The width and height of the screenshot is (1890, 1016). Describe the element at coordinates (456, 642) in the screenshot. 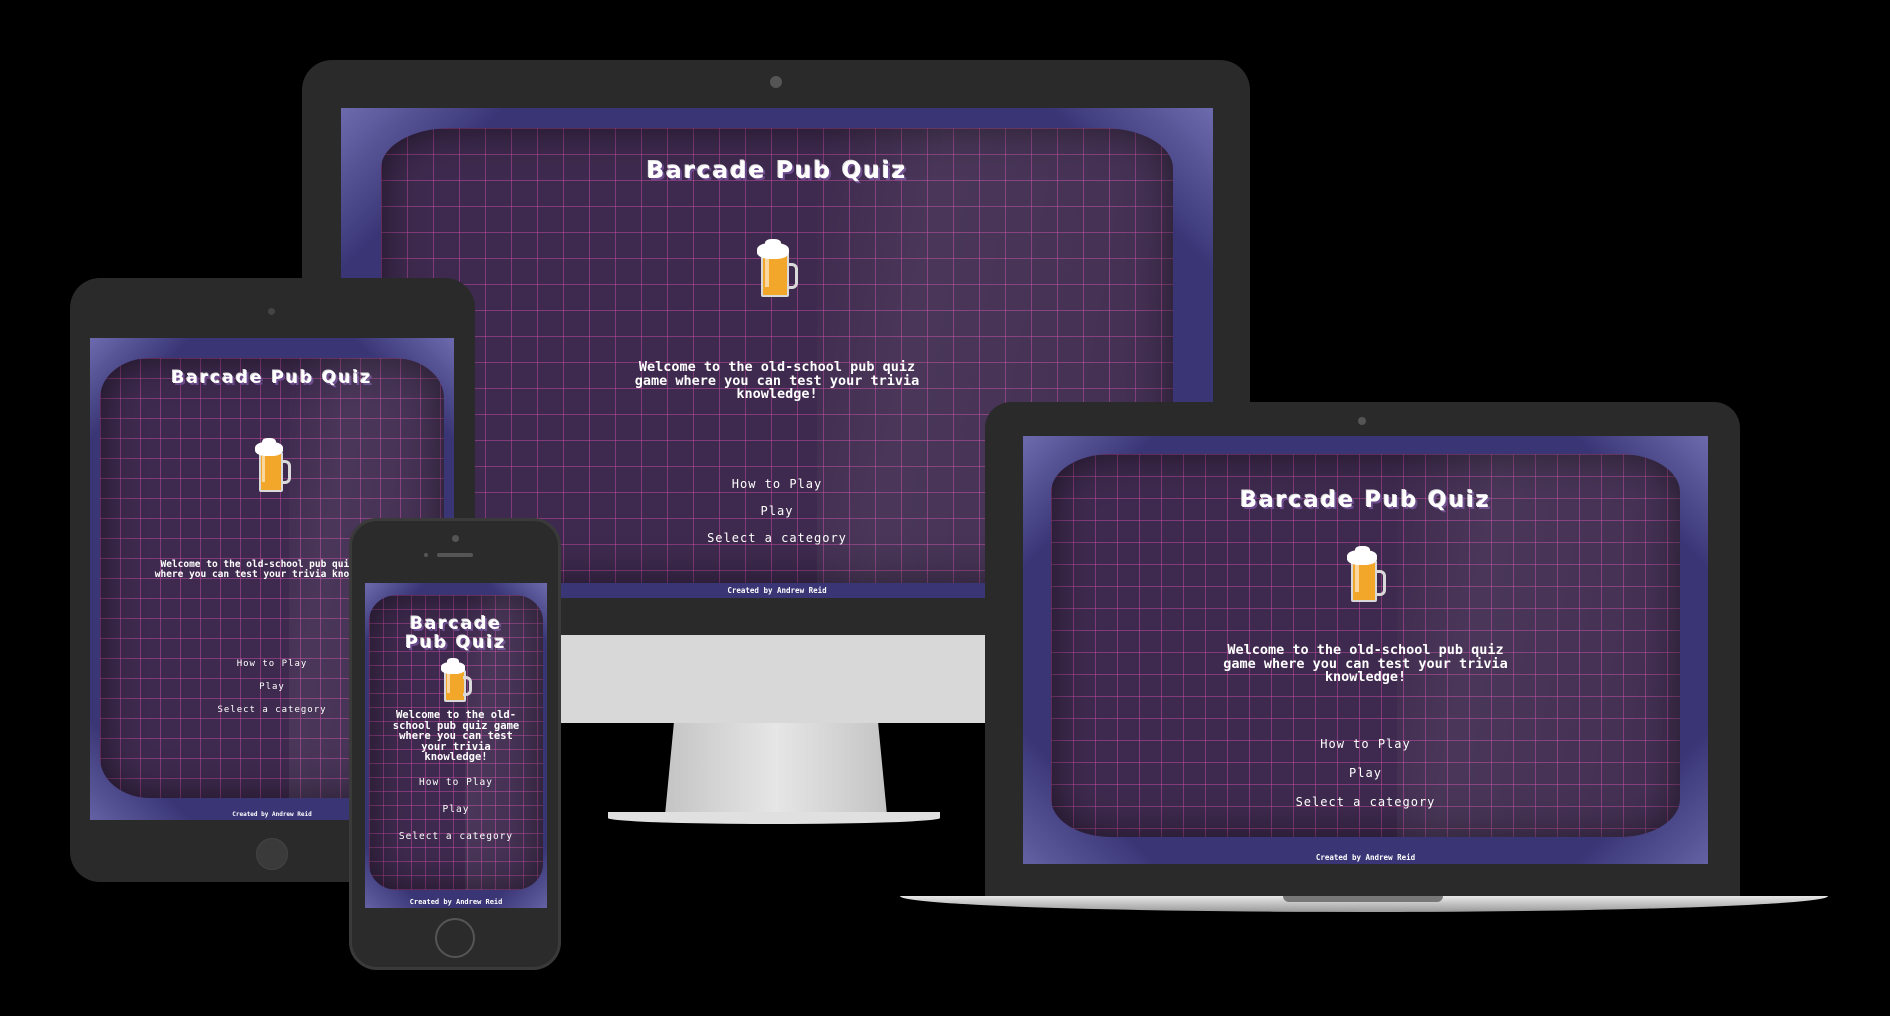

I see `title-line-2: Pub Quiz` at that location.